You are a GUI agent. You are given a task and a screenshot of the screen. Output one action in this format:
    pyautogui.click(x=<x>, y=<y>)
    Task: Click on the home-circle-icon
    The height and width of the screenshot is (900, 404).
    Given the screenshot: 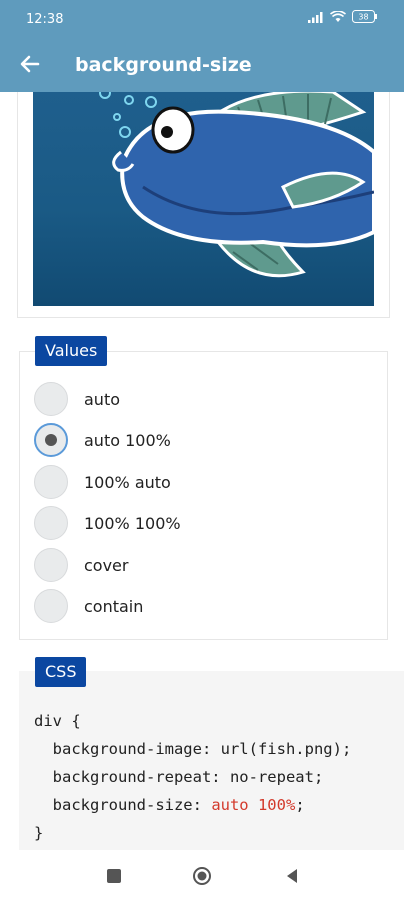 What is the action you would take?
    pyautogui.click(x=202, y=876)
    